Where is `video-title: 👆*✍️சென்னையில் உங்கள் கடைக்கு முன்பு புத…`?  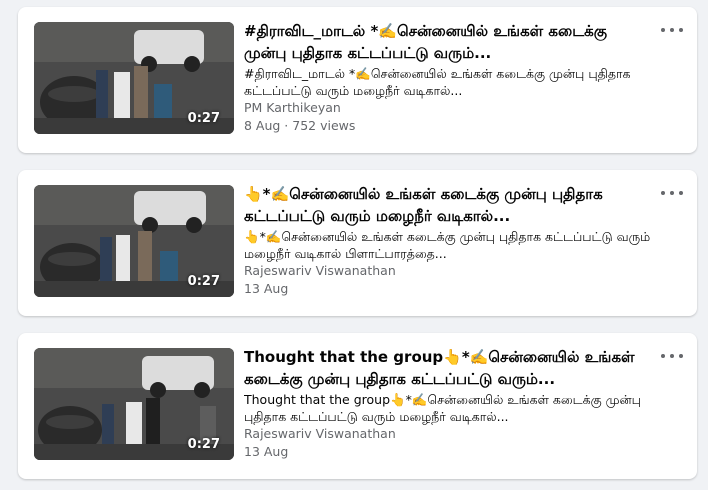 video-title: 👆*✍️சென்னையில் உங்கள் கடைக்கு முன்பு புத… is located at coordinates (449, 205).